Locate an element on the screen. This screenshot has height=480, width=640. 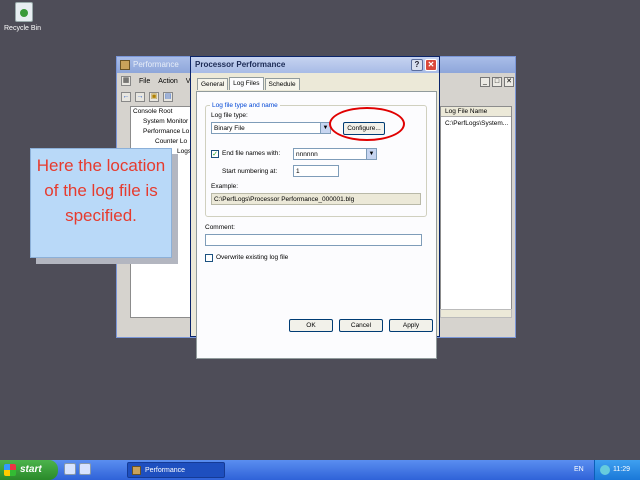
tab-general: General is located at coordinates (213, 84).